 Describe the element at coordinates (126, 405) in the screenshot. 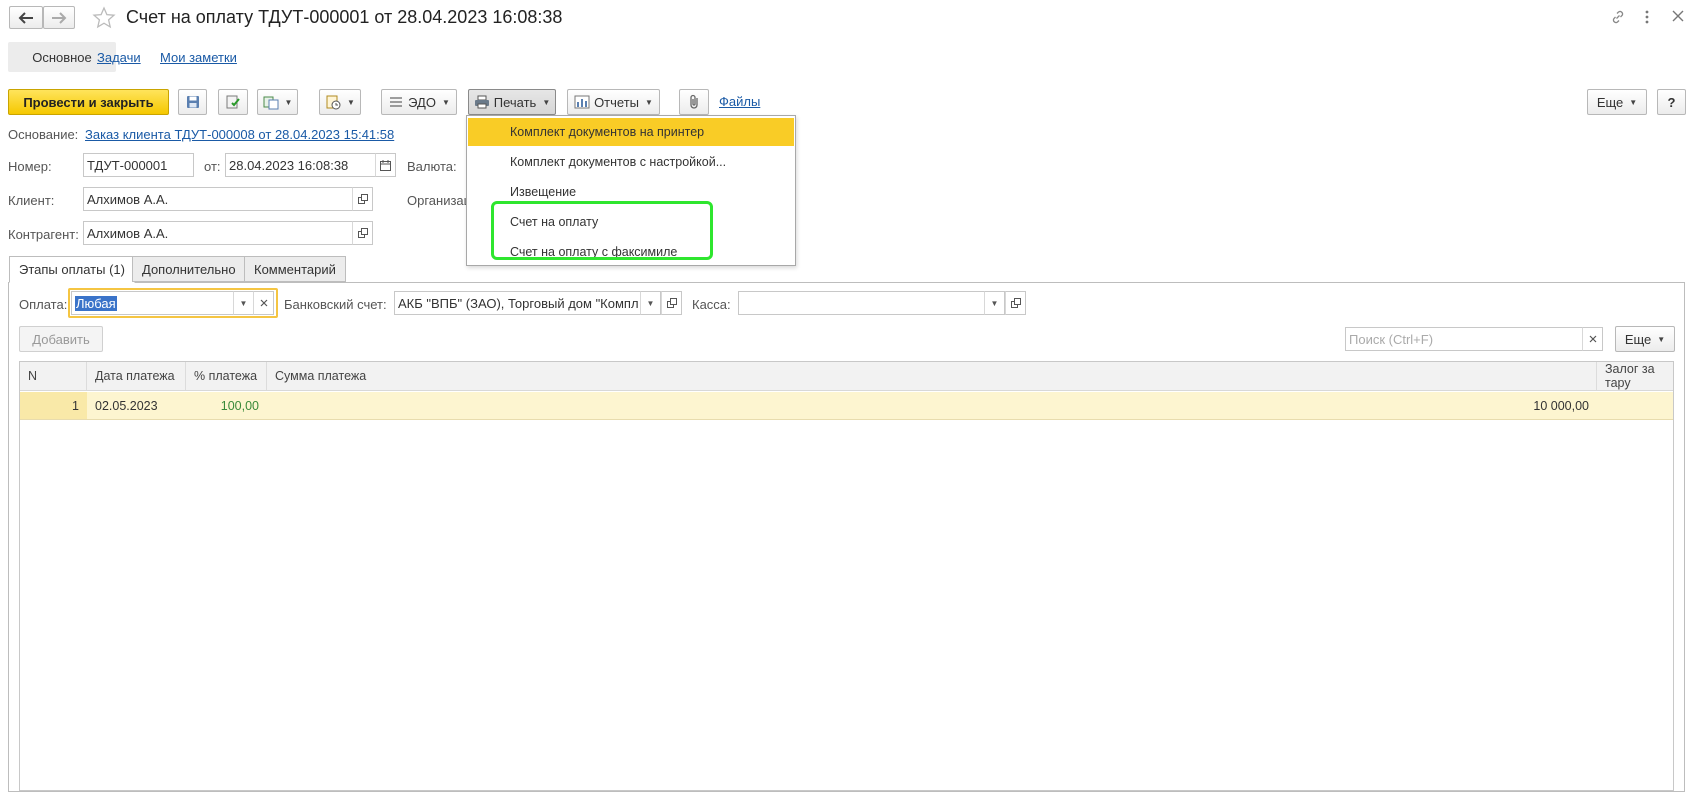

I see `cell-date: 02.05.2023` at that location.